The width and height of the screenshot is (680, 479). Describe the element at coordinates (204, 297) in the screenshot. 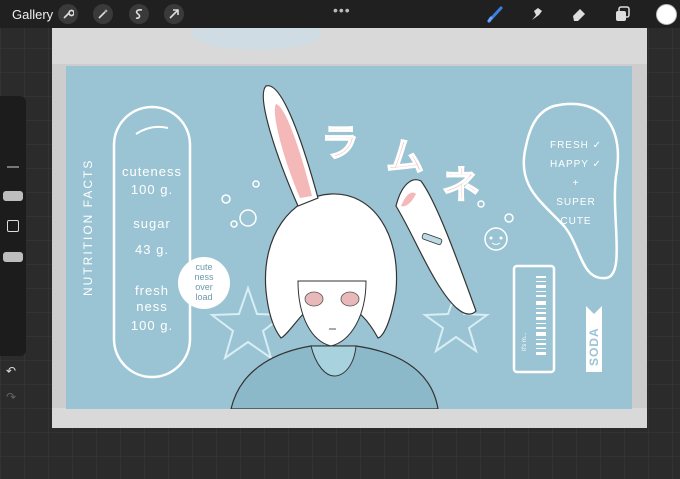

I see `bubble-line-4: load` at that location.